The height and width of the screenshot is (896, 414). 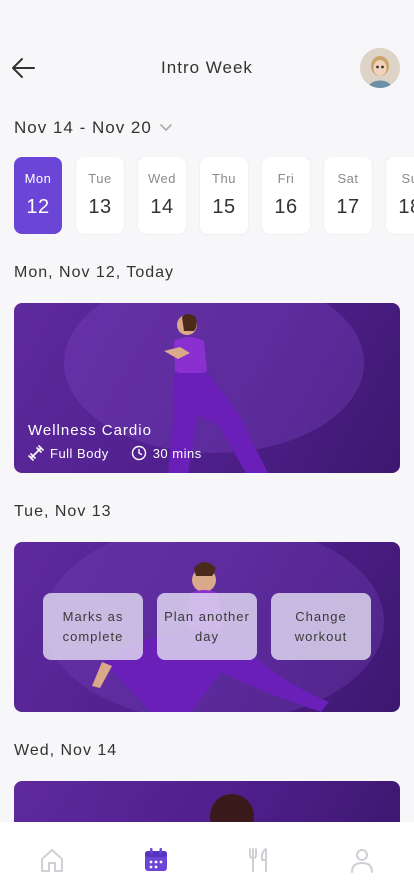 What do you see at coordinates (138, 453) in the screenshot?
I see `clock-icon` at bounding box center [138, 453].